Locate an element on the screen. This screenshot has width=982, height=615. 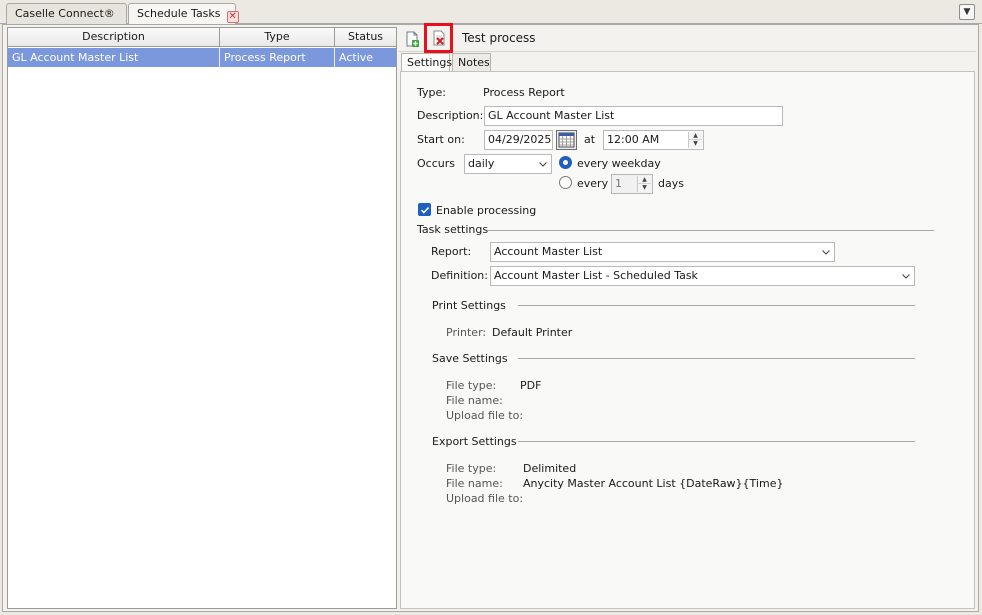
export-file-type-value: Delimited is located at coordinates (550, 468).